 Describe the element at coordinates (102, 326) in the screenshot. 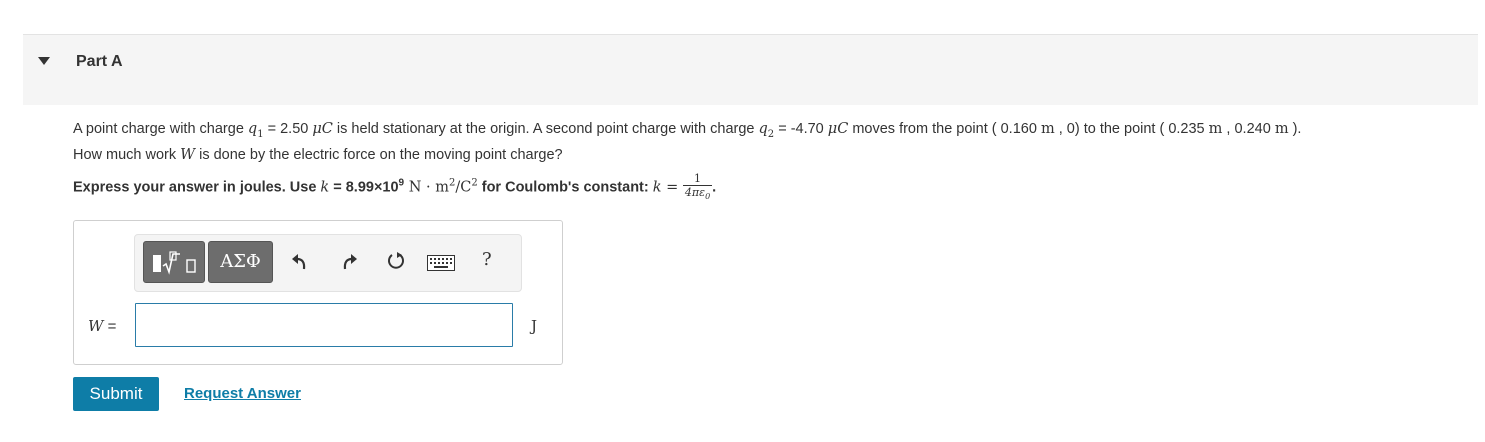

I see `answer-variable-label: W =` at that location.